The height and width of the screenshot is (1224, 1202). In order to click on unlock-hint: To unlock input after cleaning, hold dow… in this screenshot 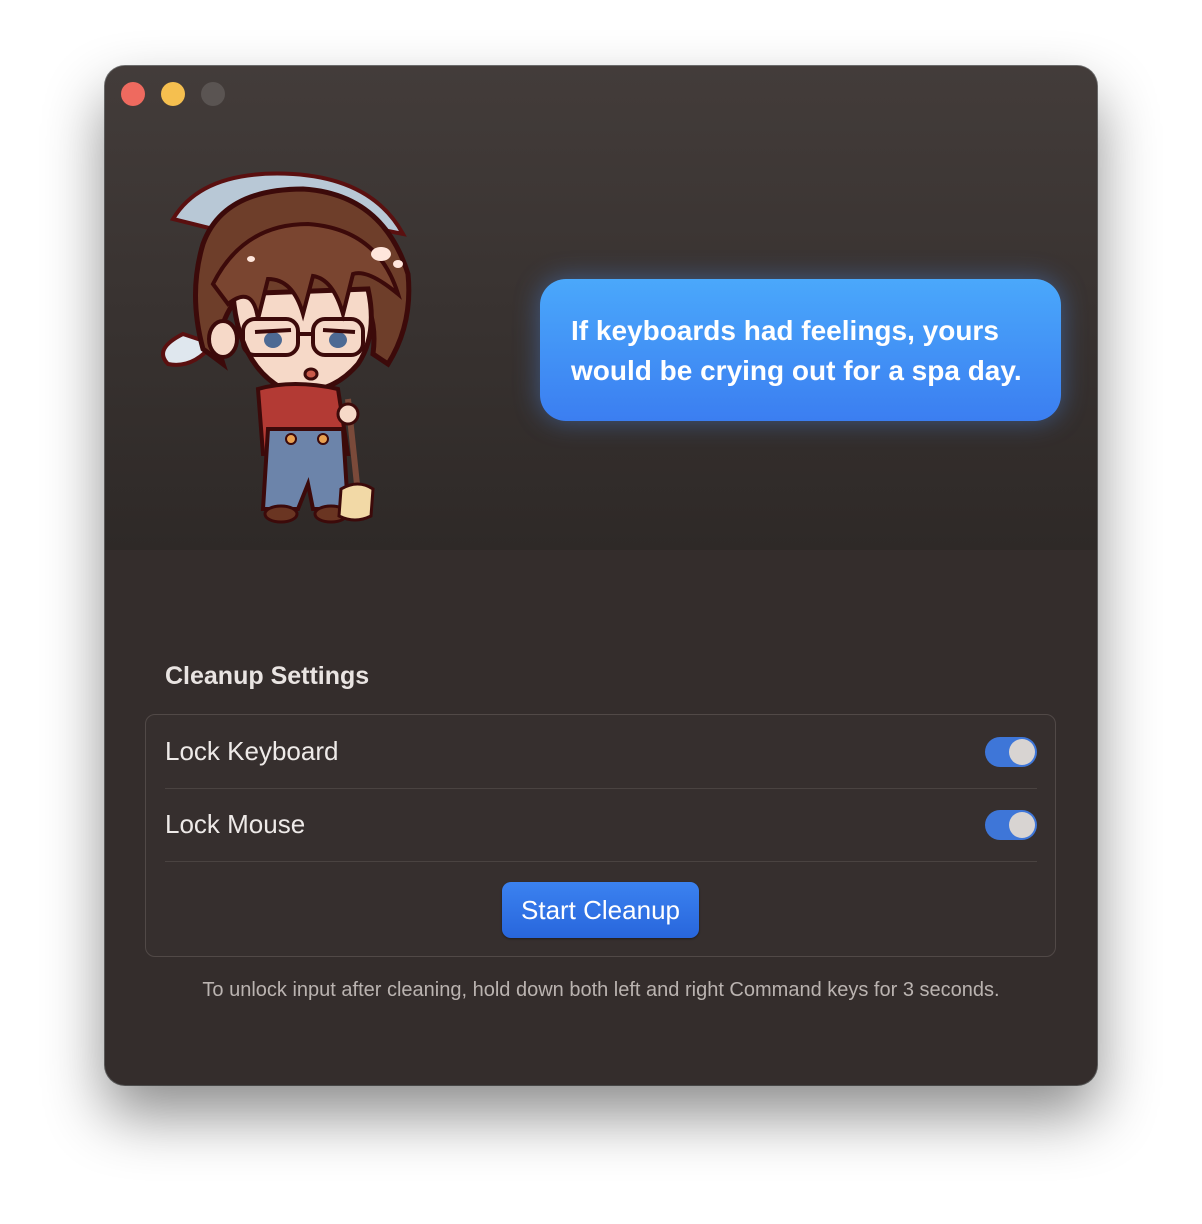, I will do `click(601, 990)`.